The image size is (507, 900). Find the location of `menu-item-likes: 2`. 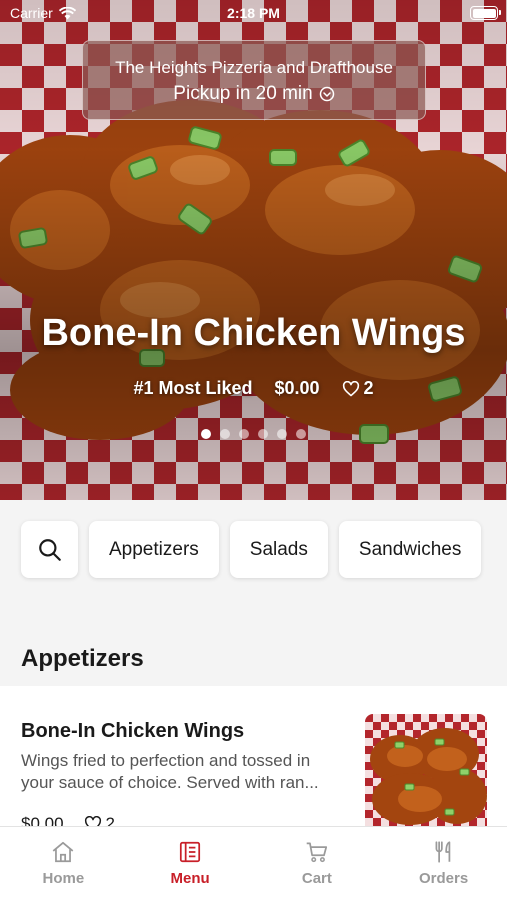

menu-item-likes: 2 is located at coordinates (99, 820).